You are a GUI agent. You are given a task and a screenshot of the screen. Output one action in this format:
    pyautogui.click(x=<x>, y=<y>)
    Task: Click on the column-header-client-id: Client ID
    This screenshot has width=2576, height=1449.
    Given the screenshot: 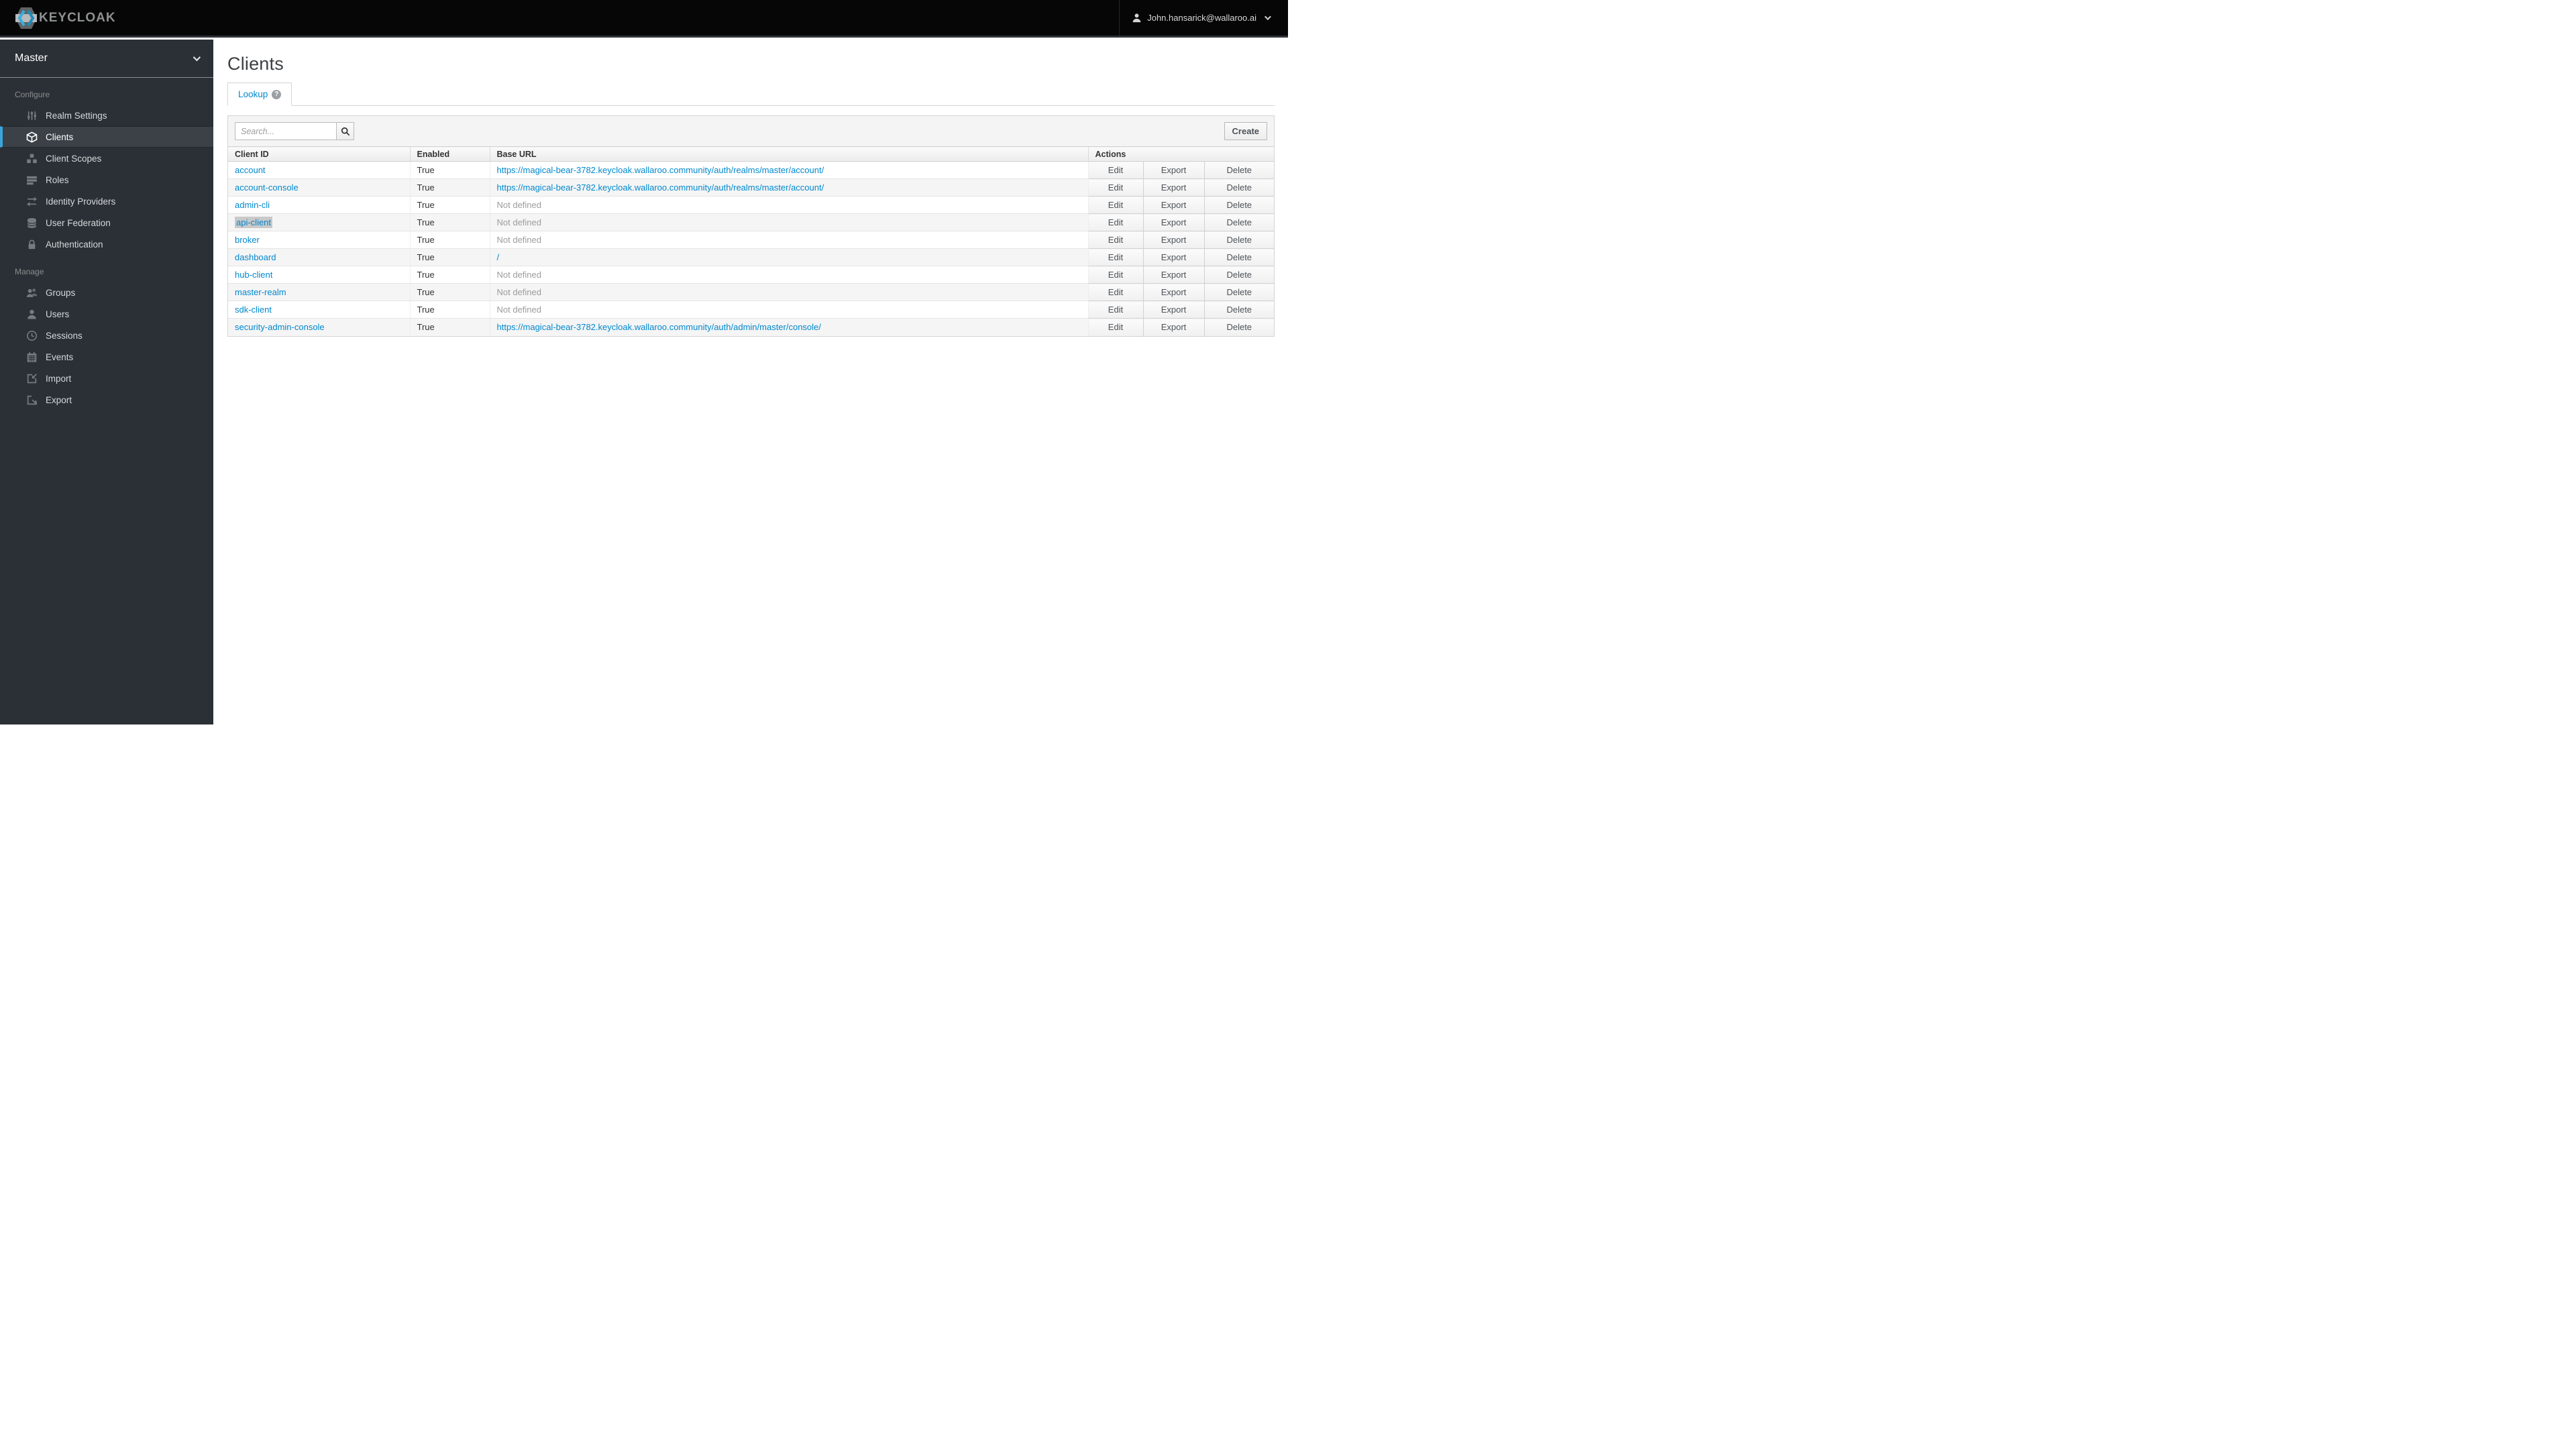 What is the action you would take?
    pyautogui.click(x=319, y=154)
    